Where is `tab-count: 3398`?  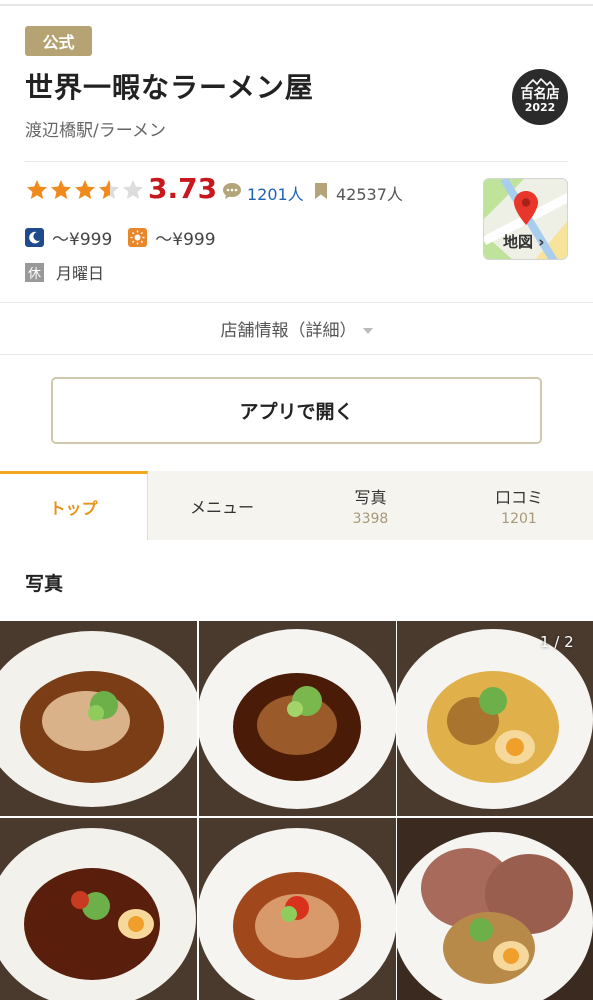
tab-count: 3398 is located at coordinates (370, 519).